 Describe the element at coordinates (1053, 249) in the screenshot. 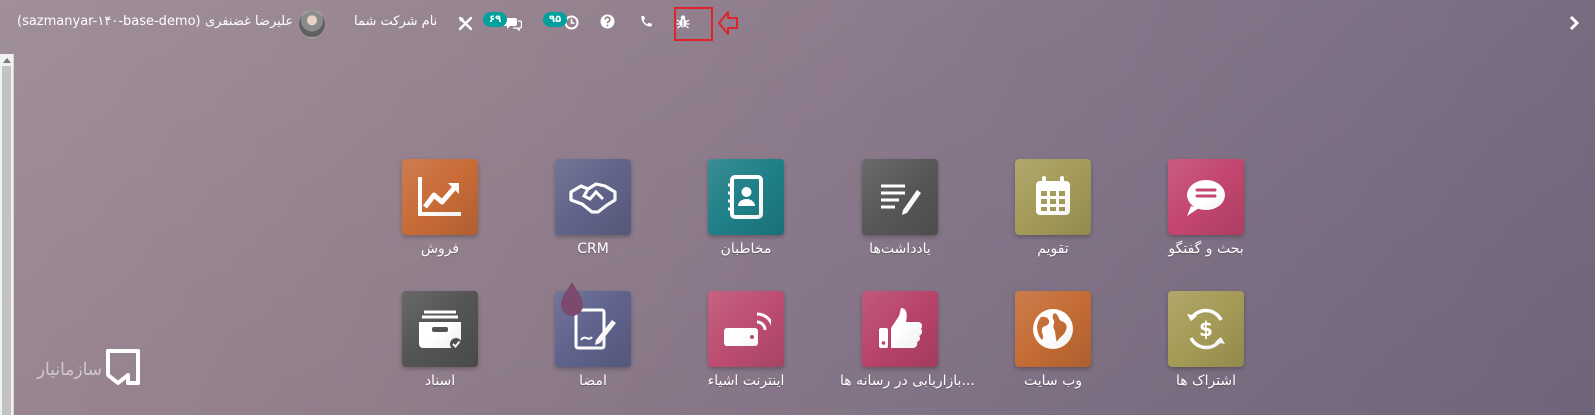

I see `app-label: تقویم` at that location.